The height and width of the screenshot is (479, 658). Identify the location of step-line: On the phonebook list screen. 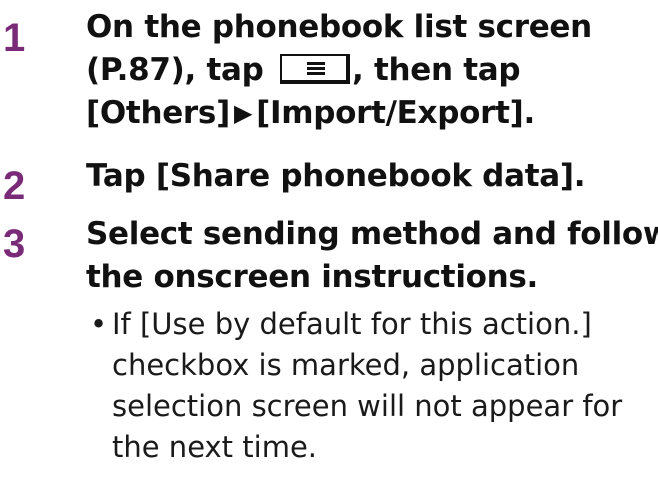
(339, 27).